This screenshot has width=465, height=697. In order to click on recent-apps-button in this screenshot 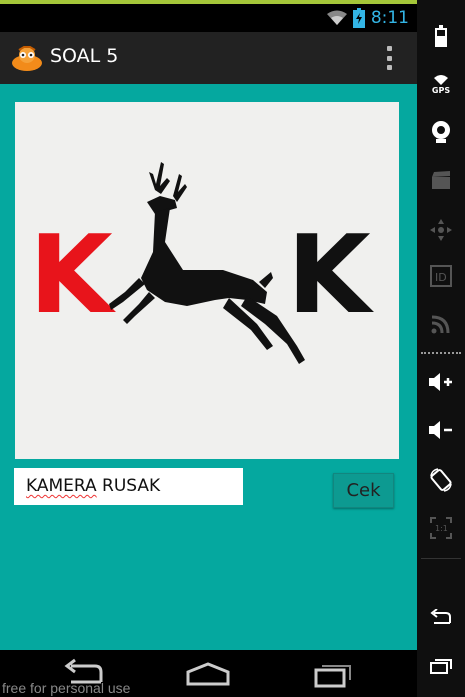, I will do `click(328, 675)`.